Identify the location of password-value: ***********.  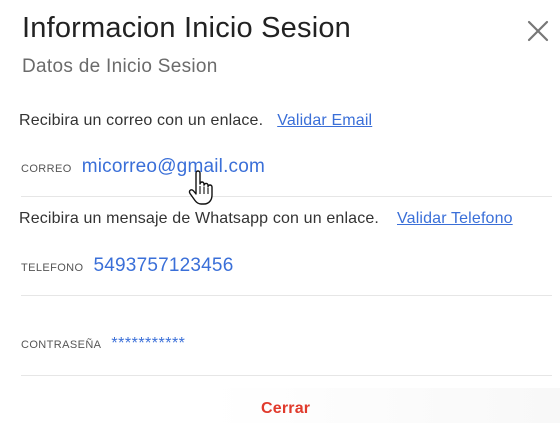
(148, 343).